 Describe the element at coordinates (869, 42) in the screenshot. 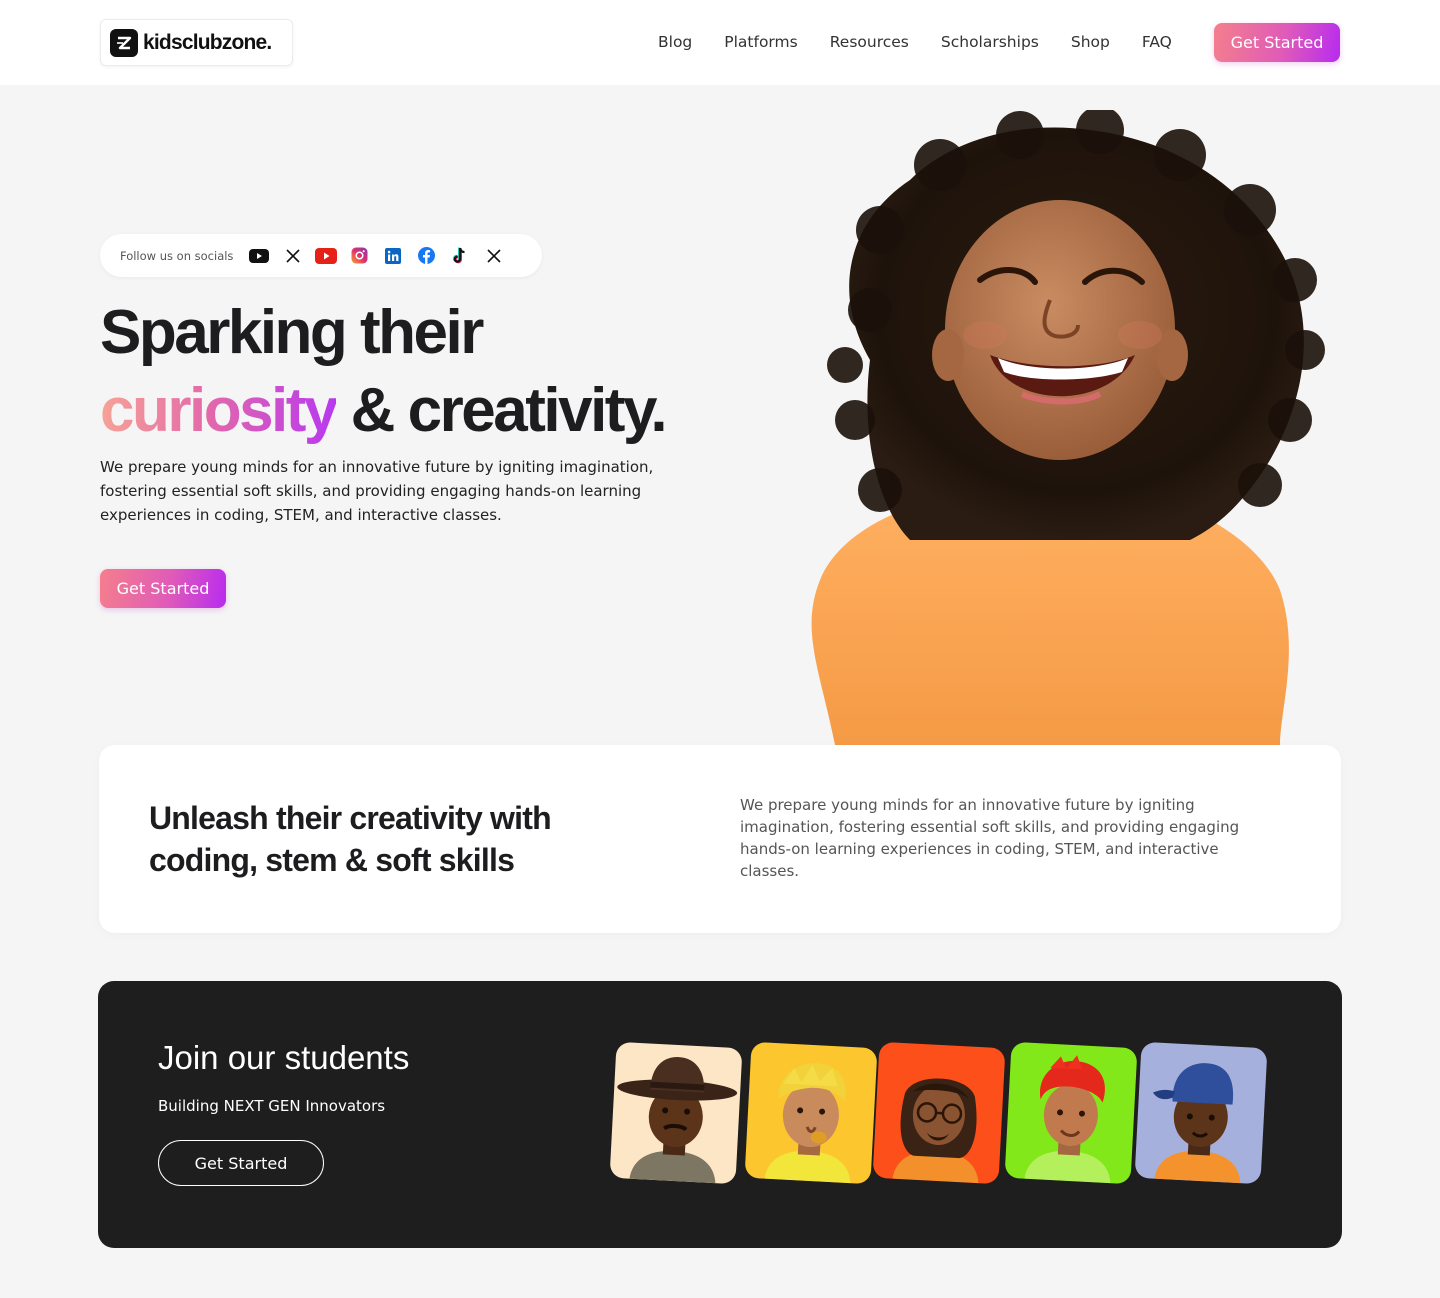

I see `nav-resources: Resources` at that location.